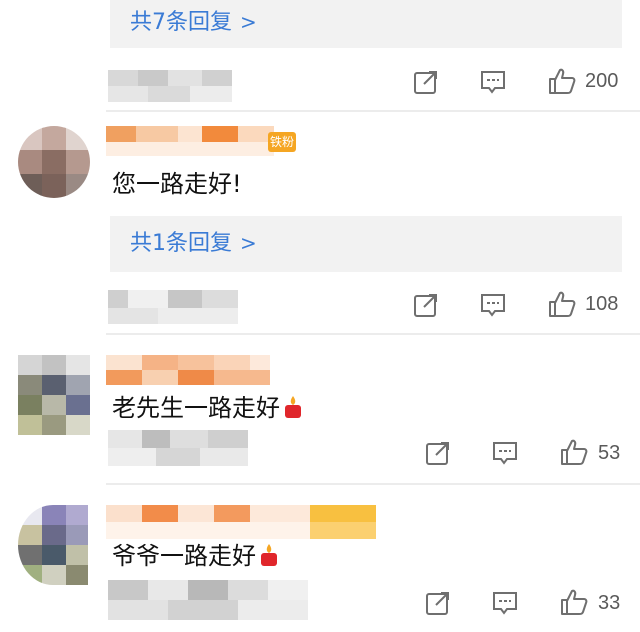 The width and height of the screenshot is (640, 632). I want to click on comment-text: 老先生一路走好, so click(208, 407).